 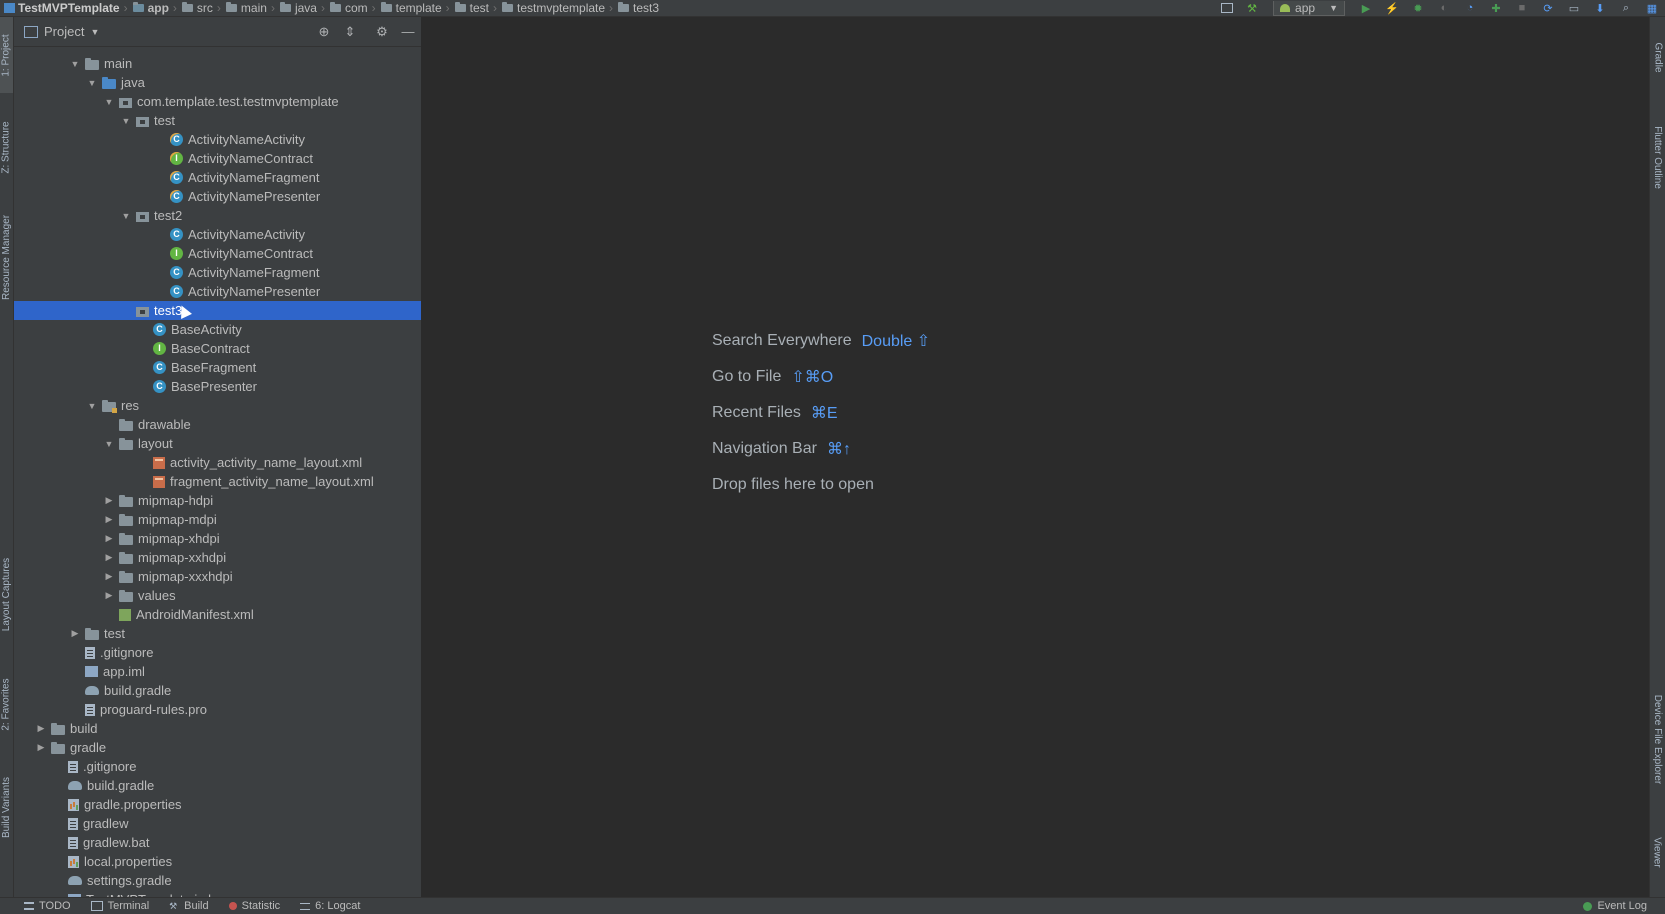 What do you see at coordinates (217, 614) in the screenshot?
I see `tree-item: ▶AndroidManifest.xml` at bounding box center [217, 614].